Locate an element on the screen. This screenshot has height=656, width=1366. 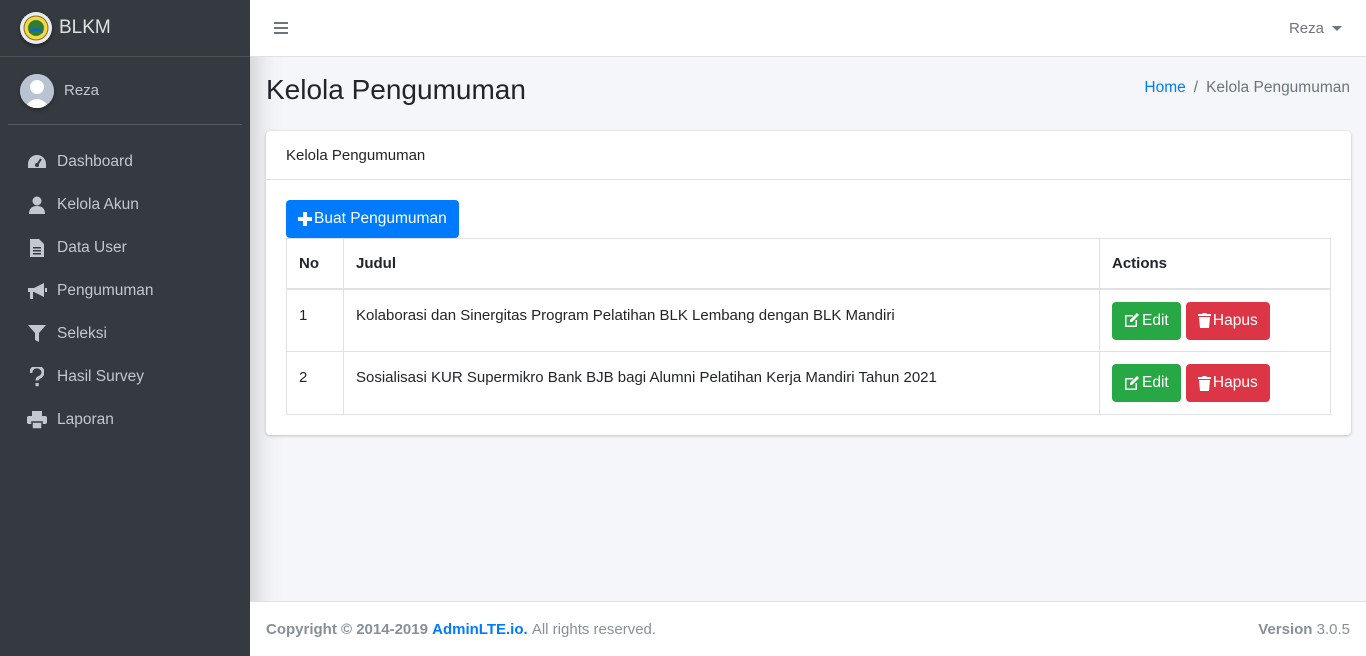
sidebar-item-seleksi: Seleksi is located at coordinates (125, 333).